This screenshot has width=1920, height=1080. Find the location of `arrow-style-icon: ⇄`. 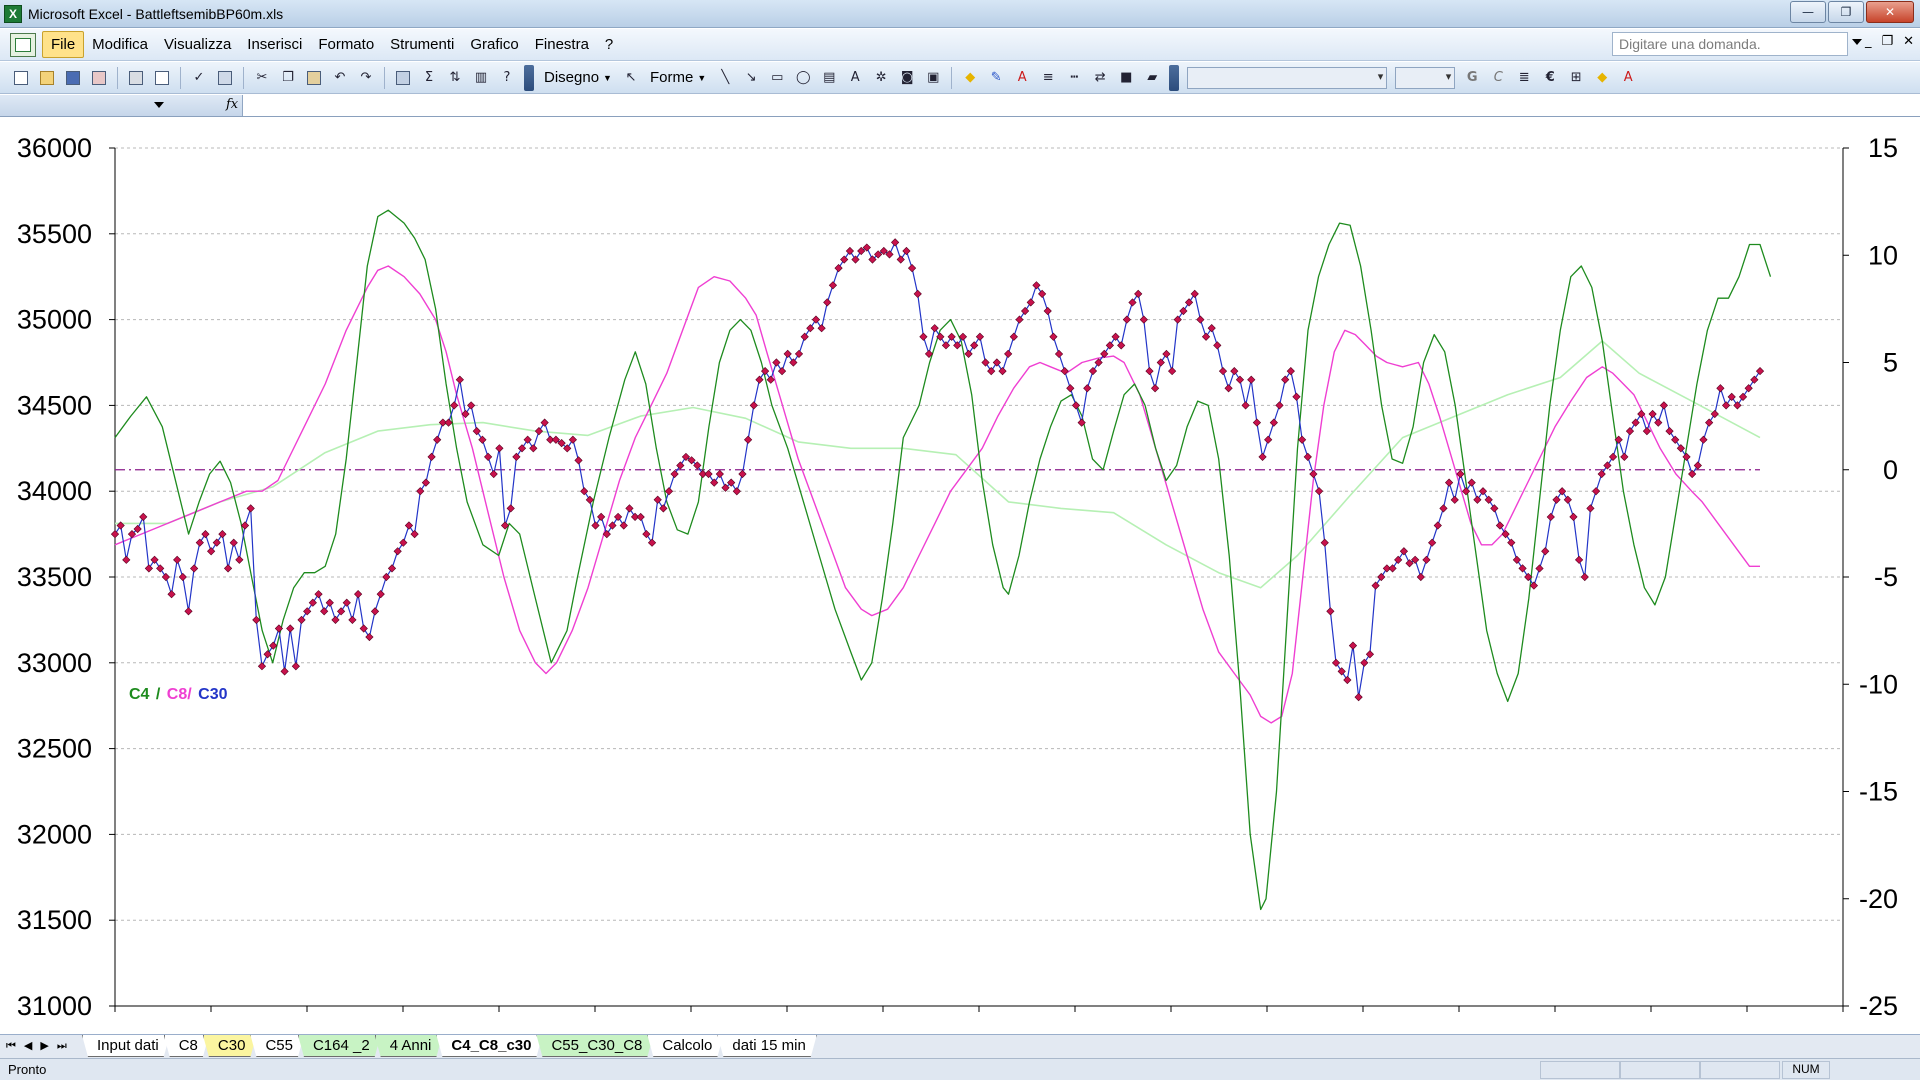

arrow-style-icon: ⇄ is located at coordinates (1100, 78).